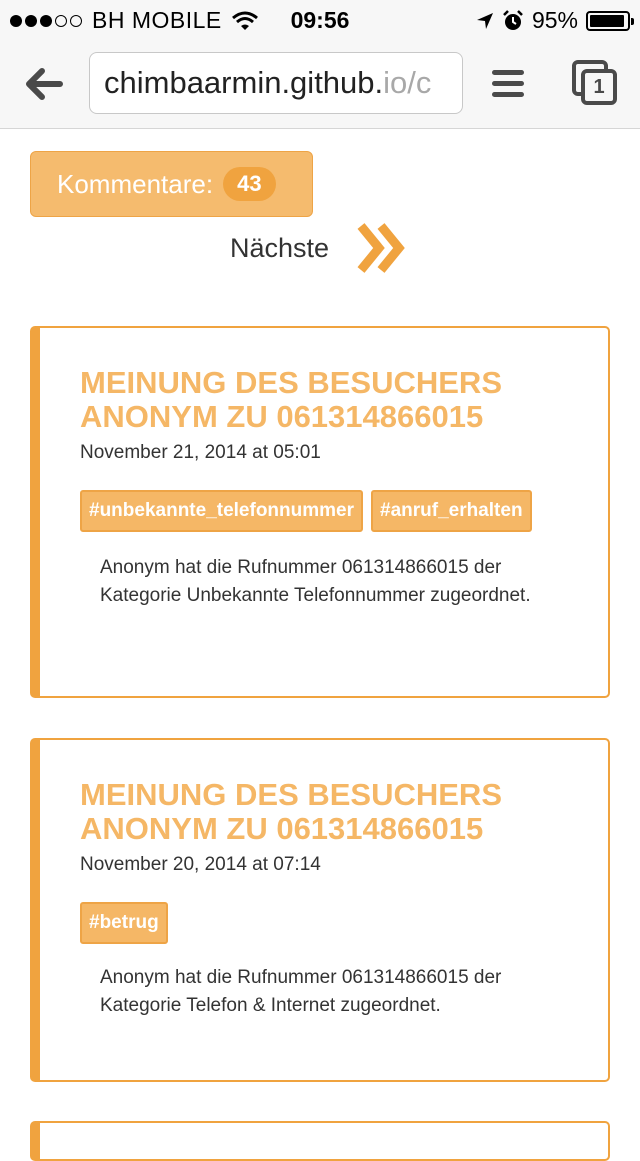 This screenshot has width=640, height=1161. Describe the element at coordinates (320, 20) in the screenshot. I see `status-bar: BH MOBILE 09:56 95%` at that location.